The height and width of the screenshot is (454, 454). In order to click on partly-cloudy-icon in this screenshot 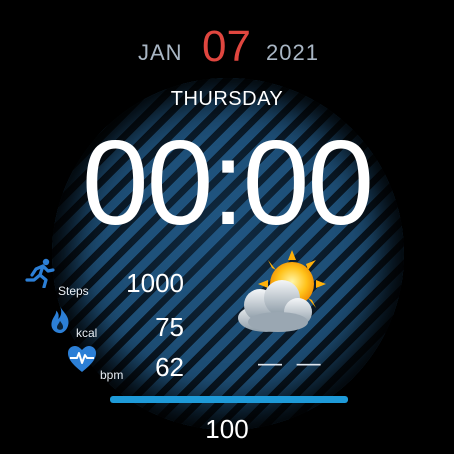, I will do `click(282, 291)`.